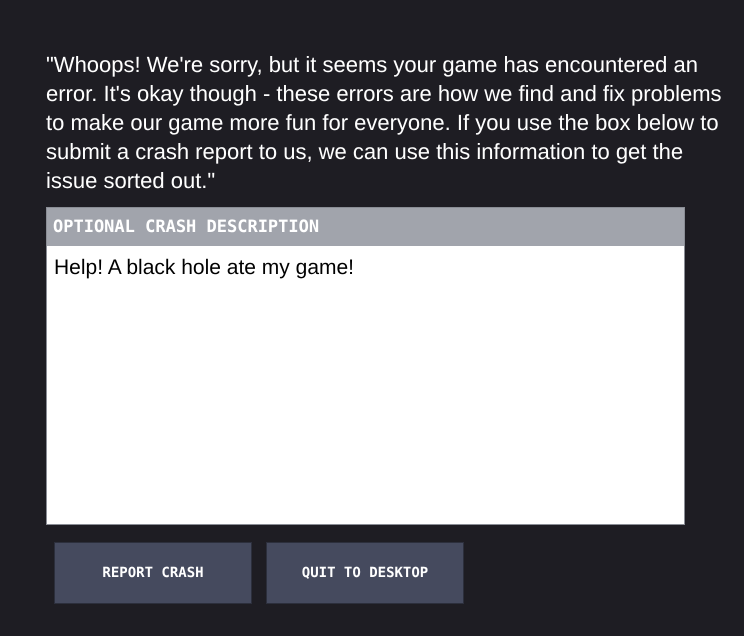 This screenshot has height=636, width=744. I want to click on report-crash-button: REPORT CRASH, so click(153, 573).